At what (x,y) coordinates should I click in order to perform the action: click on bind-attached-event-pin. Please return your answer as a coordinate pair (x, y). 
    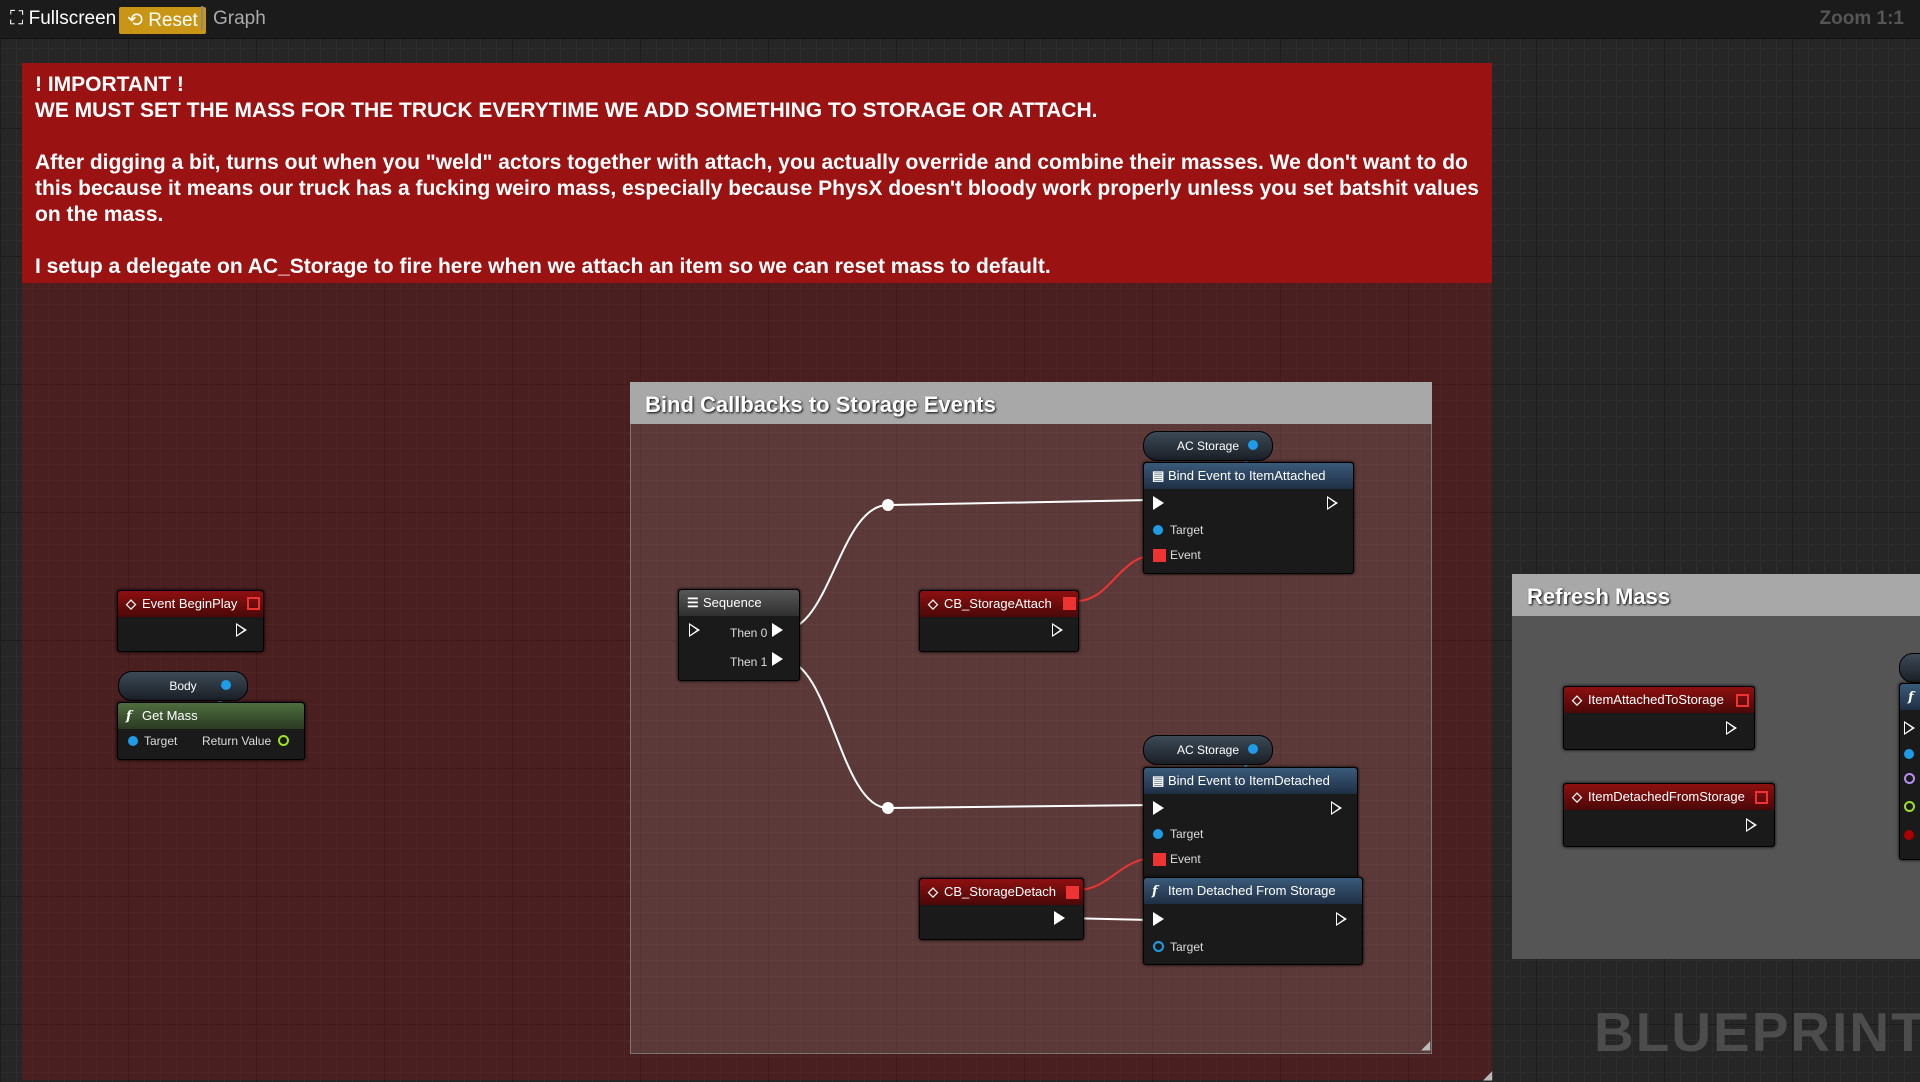
    Looking at the image, I should click on (1159, 555).